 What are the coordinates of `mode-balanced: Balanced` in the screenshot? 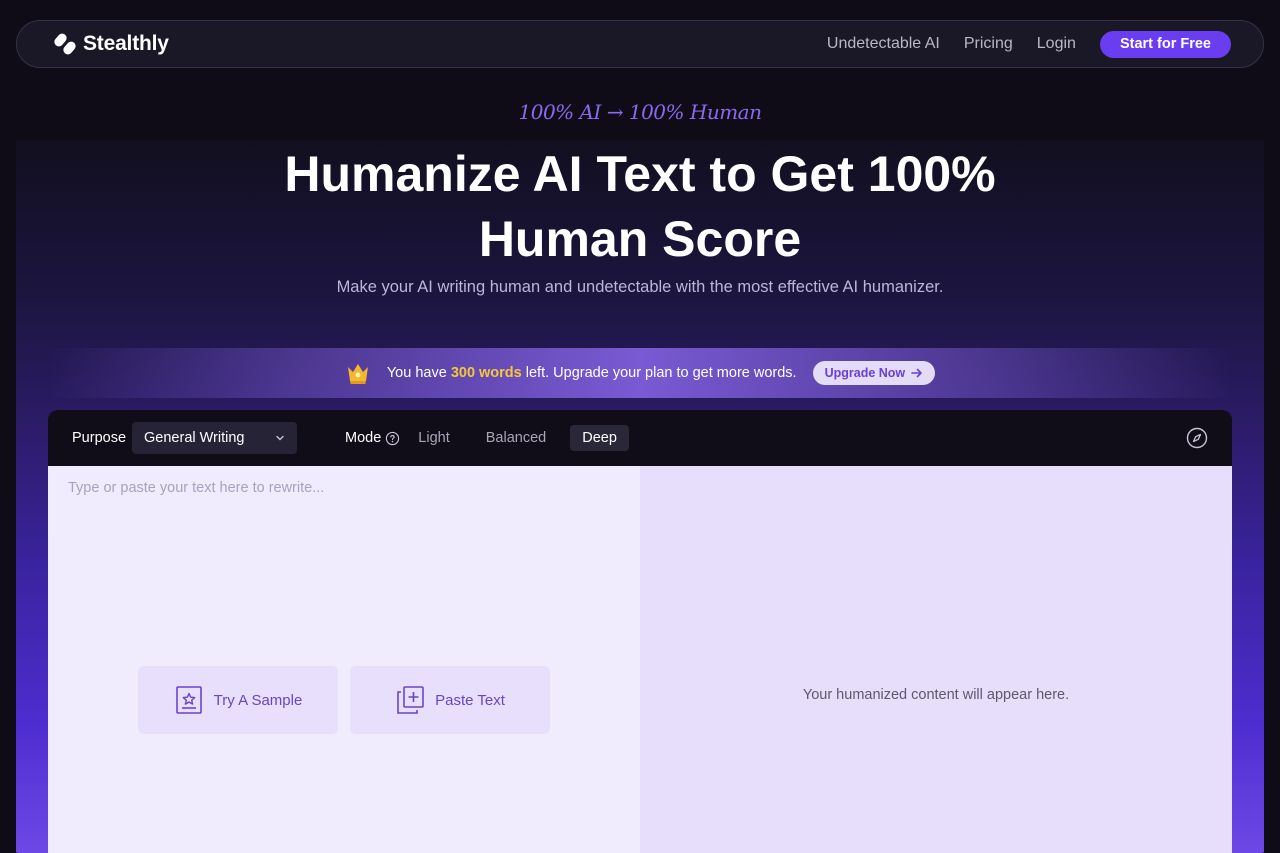 It's located at (516, 438).